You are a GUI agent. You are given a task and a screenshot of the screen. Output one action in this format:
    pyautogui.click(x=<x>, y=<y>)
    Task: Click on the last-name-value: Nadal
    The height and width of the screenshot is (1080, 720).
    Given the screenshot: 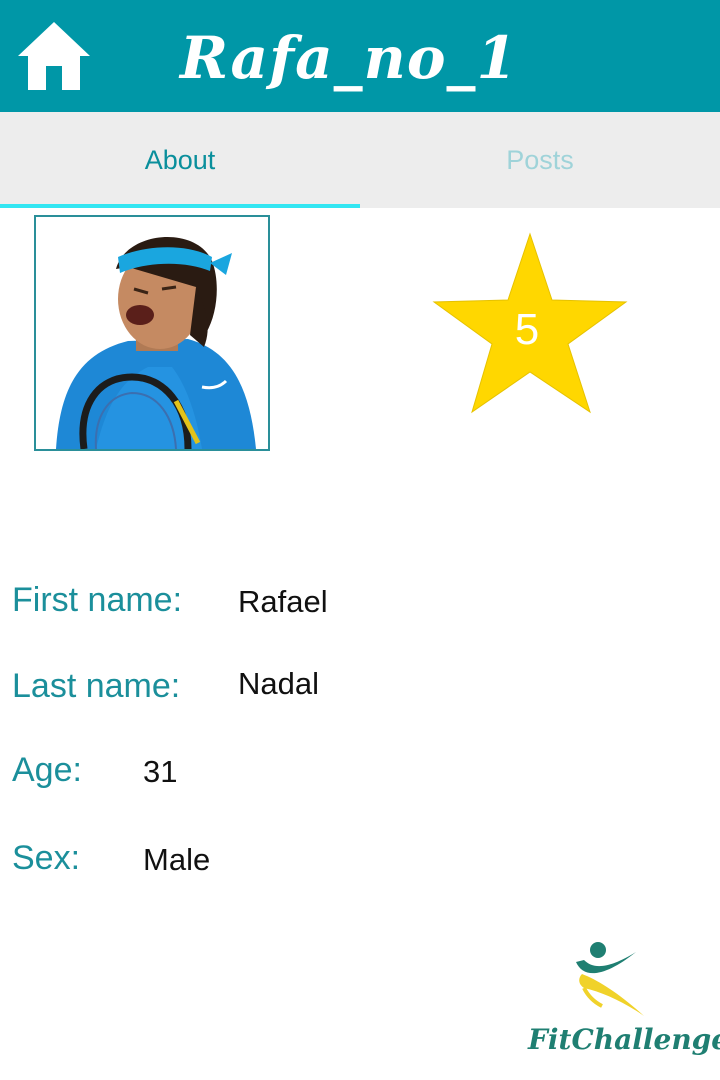 What is the action you would take?
    pyautogui.click(x=278, y=683)
    